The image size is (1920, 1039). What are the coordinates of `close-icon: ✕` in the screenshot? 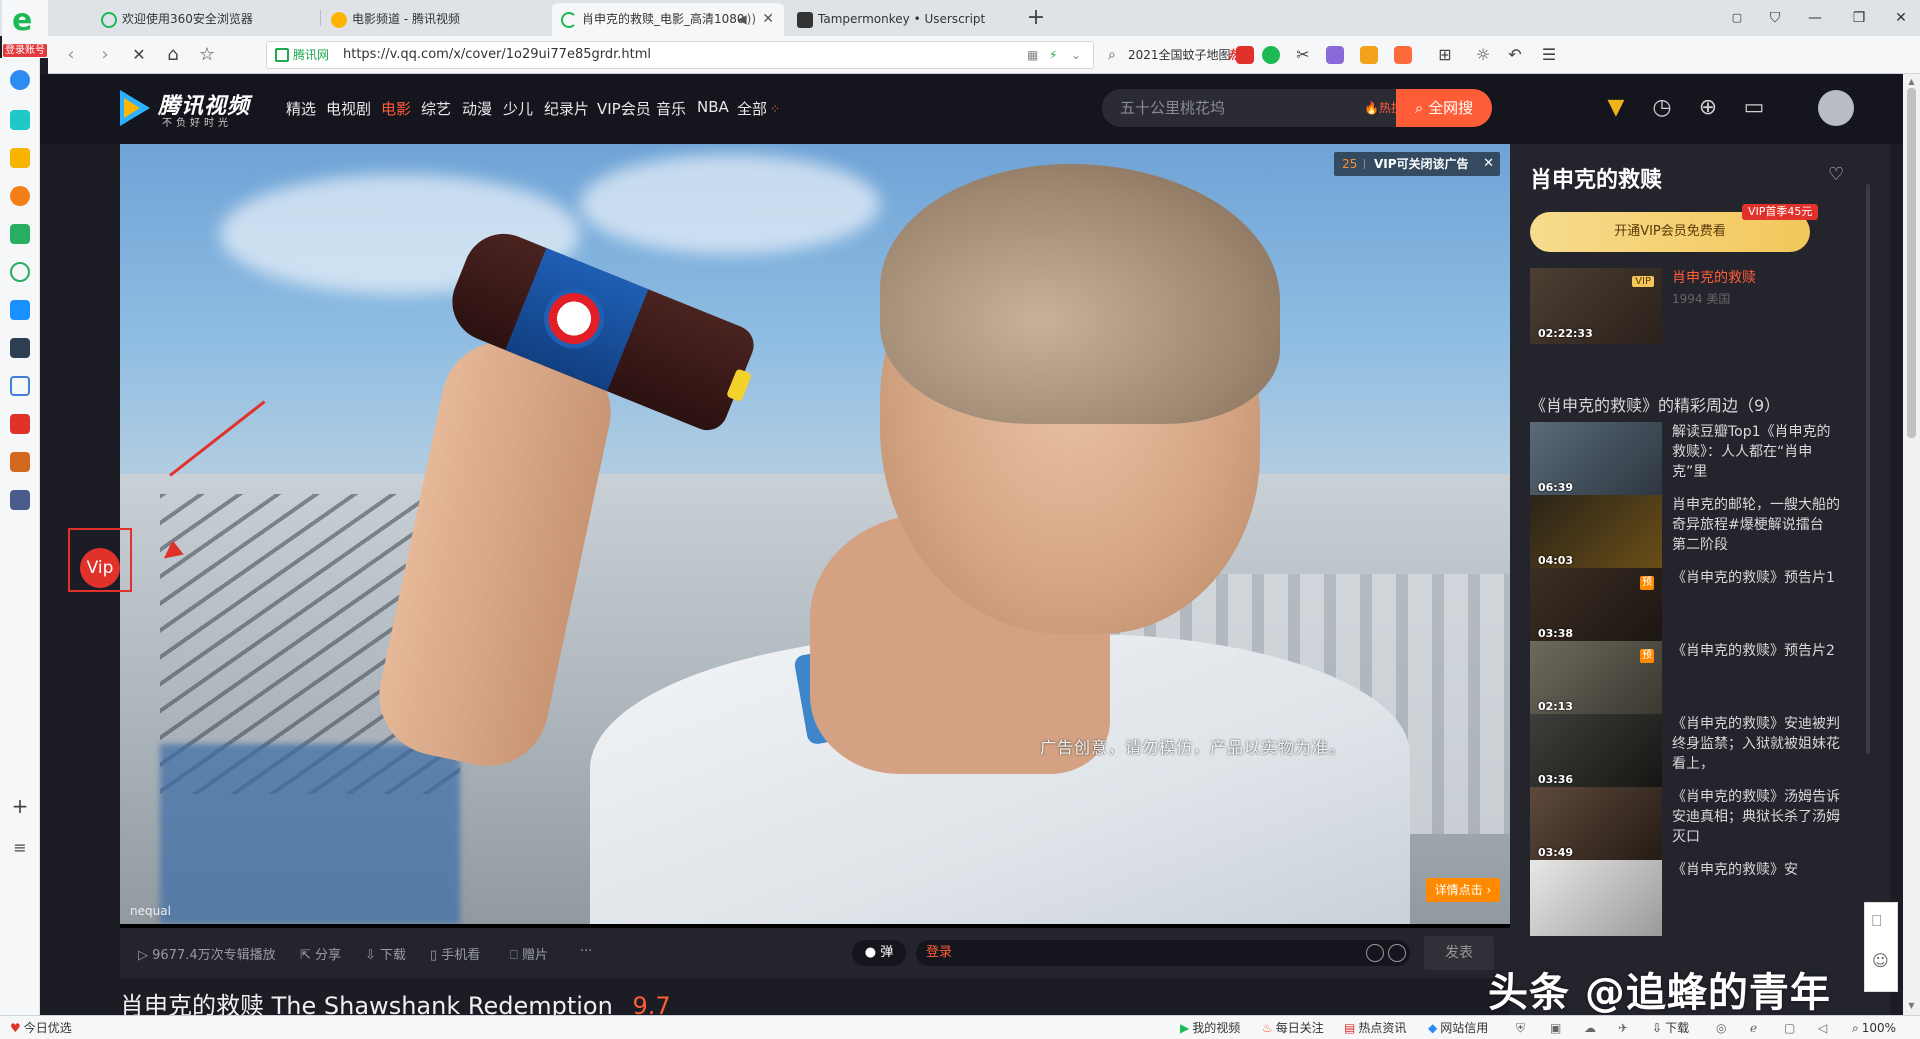 It's located at (768, 19).